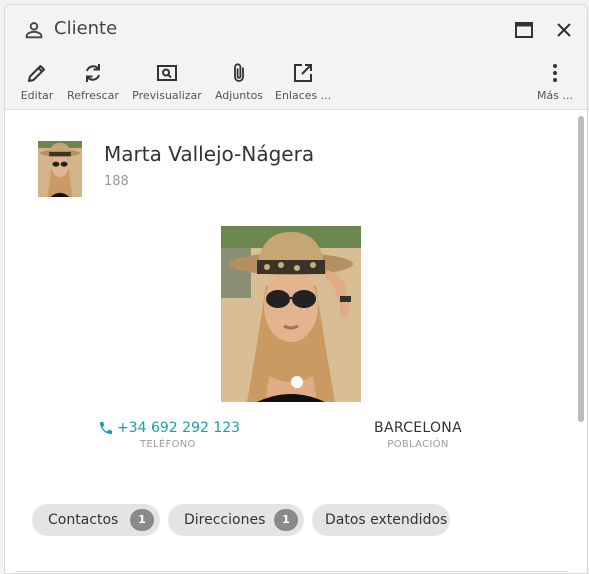 Image resolution: width=589 pixels, height=574 pixels. Describe the element at coordinates (34, 30) in the screenshot. I see `person-icon` at that location.